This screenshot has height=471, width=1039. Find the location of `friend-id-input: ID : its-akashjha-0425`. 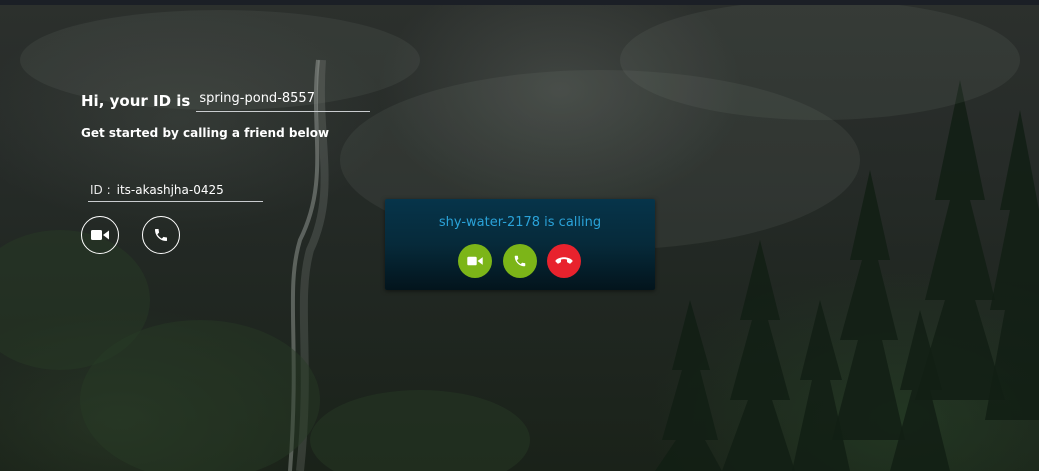

friend-id-input: ID : its-akashjha-0425 is located at coordinates (175, 190).